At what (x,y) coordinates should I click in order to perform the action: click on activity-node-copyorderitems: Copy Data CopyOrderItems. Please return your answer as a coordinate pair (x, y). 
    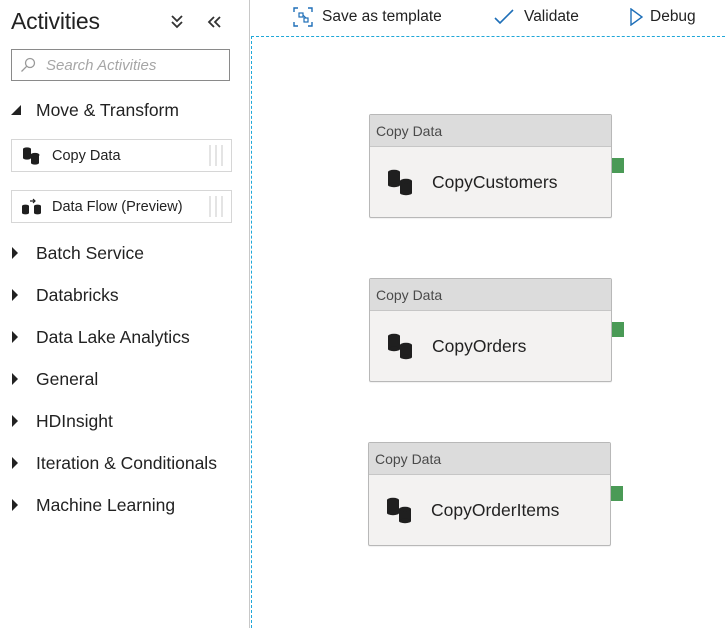
    Looking at the image, I should click on (495, 494).